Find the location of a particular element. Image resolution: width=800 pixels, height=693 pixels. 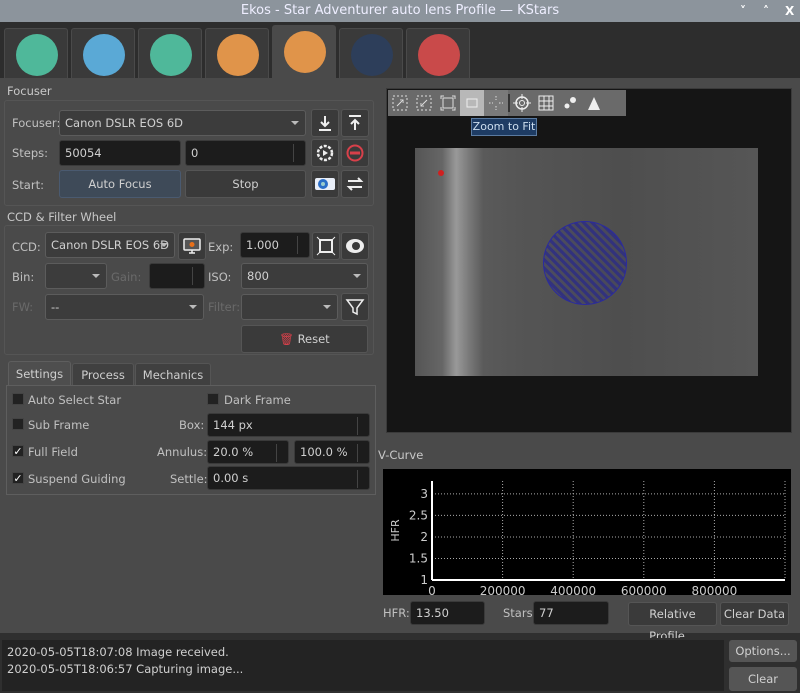

suspend-guiding-label: Suspend Guiding is located at coordinates (77, 479).